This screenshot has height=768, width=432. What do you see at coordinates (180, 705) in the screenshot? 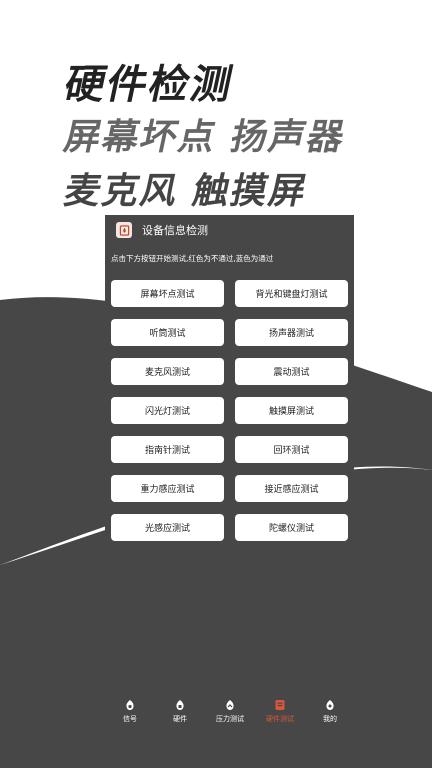
I see `chip-icon` at bounding box center [180, 705].